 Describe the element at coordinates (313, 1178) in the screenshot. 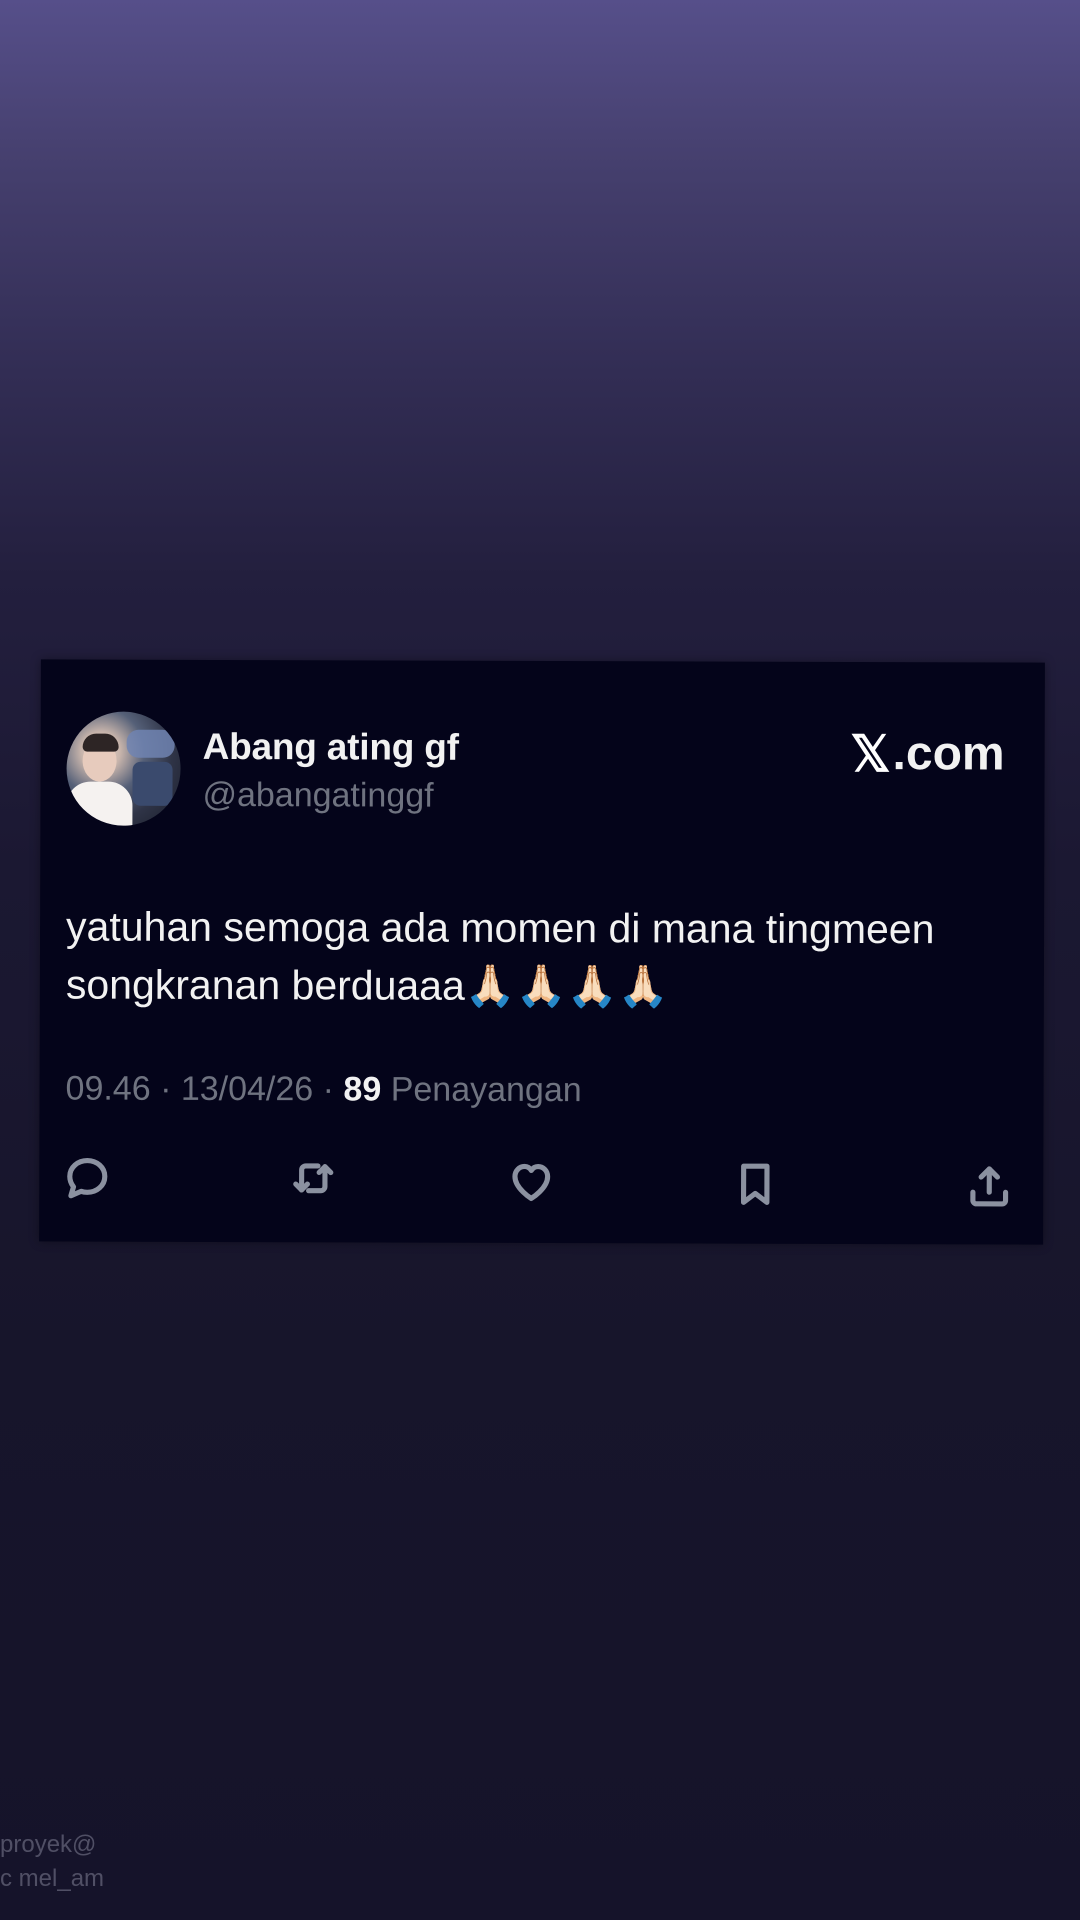

I see `retweet-icon` at that location.